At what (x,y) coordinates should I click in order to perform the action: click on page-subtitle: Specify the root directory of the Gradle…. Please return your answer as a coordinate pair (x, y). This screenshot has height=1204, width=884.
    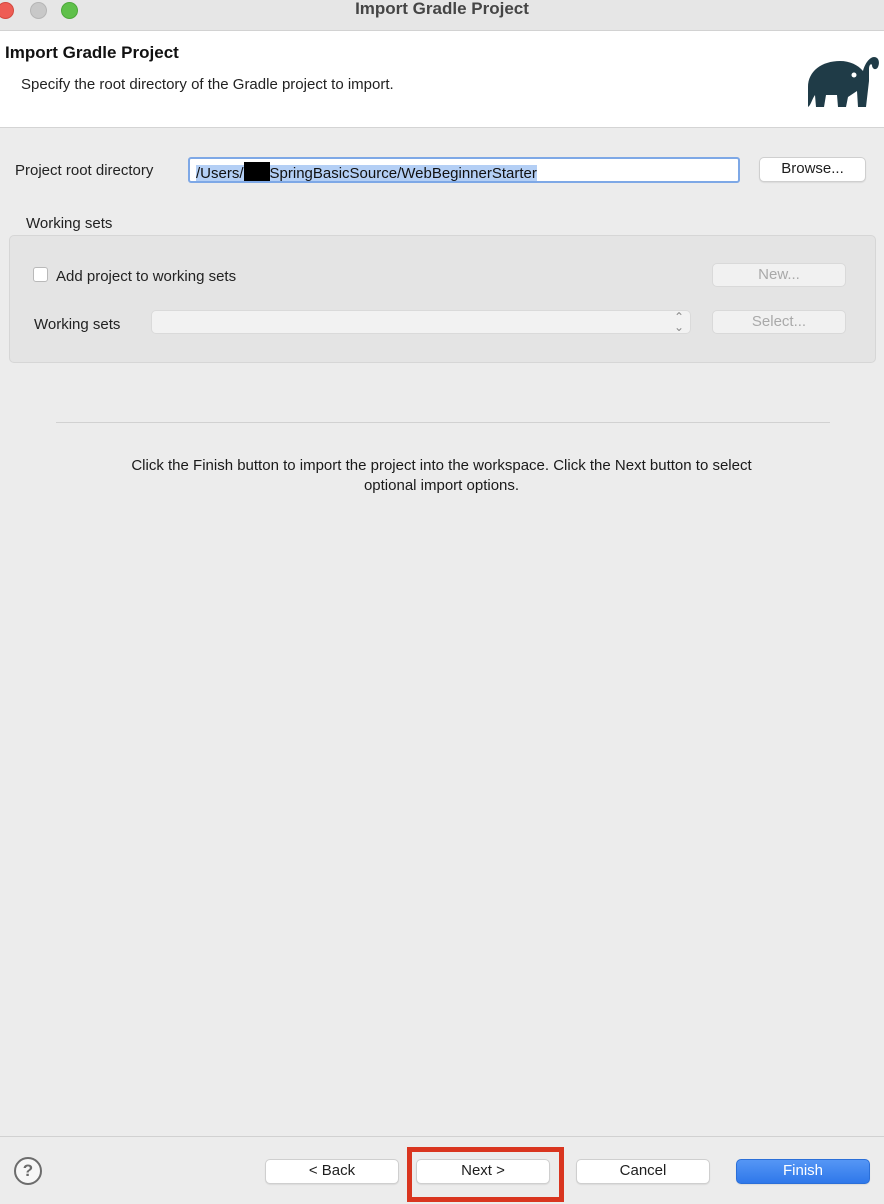
    Looking at the image, I should click on (207, 84).